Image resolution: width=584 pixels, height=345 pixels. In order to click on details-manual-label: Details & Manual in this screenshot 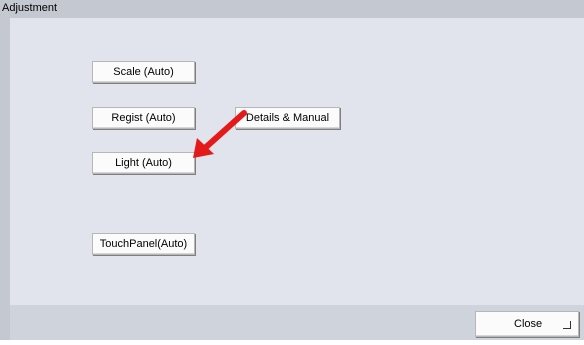, I will do `click(287, 118)`.